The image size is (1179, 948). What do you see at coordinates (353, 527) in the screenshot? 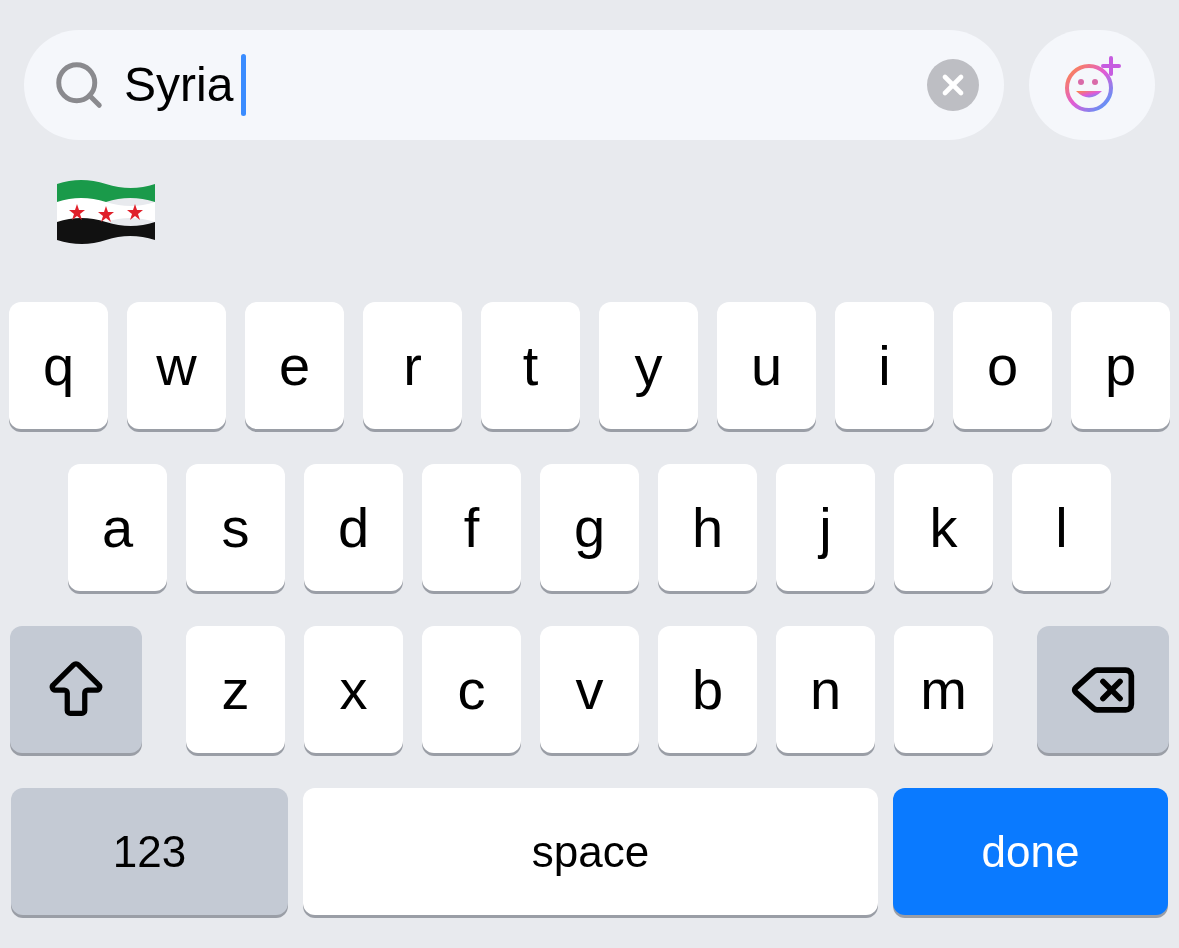
I see `key: d` at bounding box center [353, 527].